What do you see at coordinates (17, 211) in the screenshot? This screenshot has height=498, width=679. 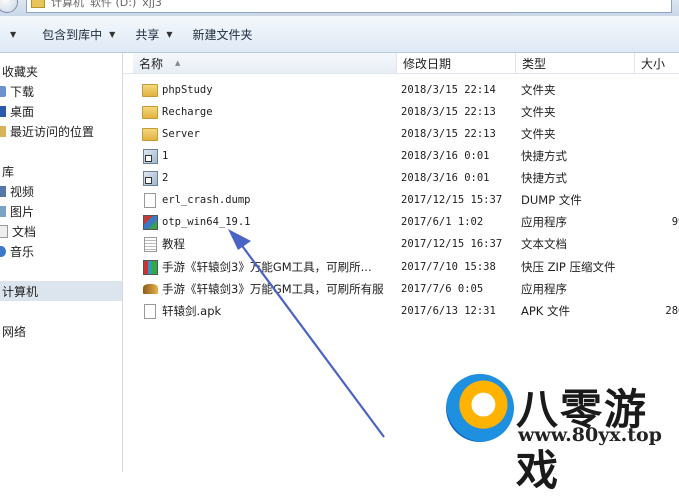 I see `nav-pictures: 图片` at bounding box center [17, 211].